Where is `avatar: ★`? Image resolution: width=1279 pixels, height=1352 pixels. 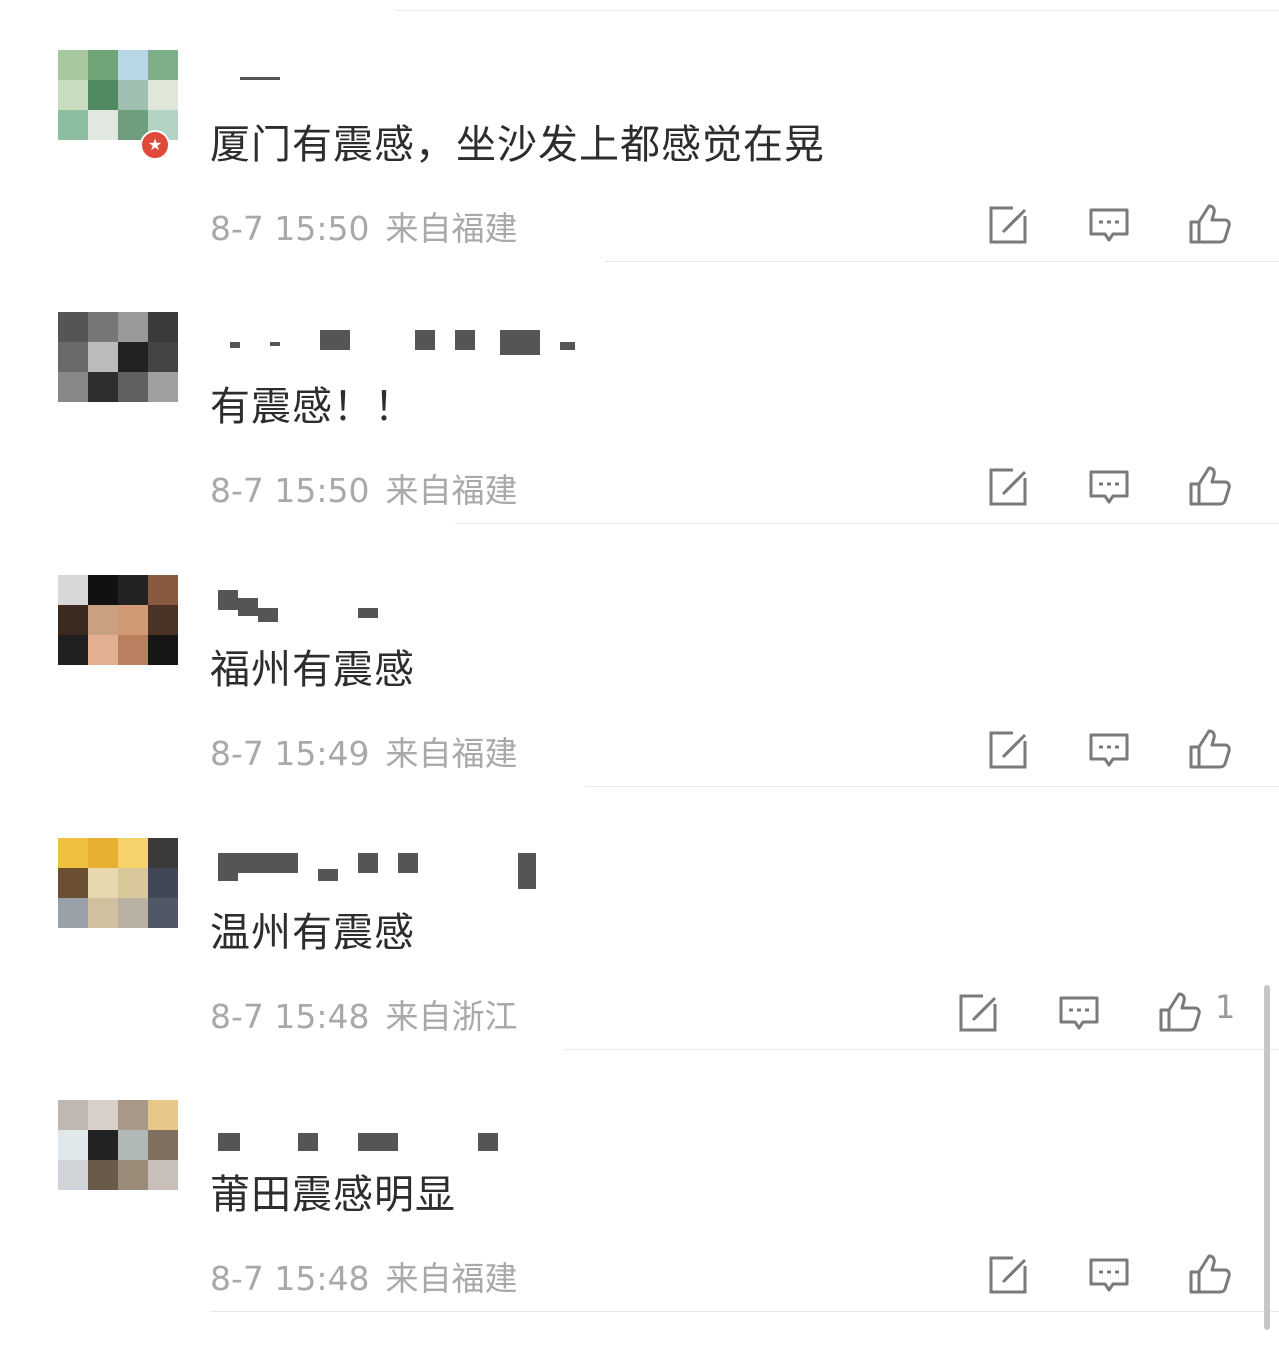
avatar: ★ is located at coordinates (110, 109).